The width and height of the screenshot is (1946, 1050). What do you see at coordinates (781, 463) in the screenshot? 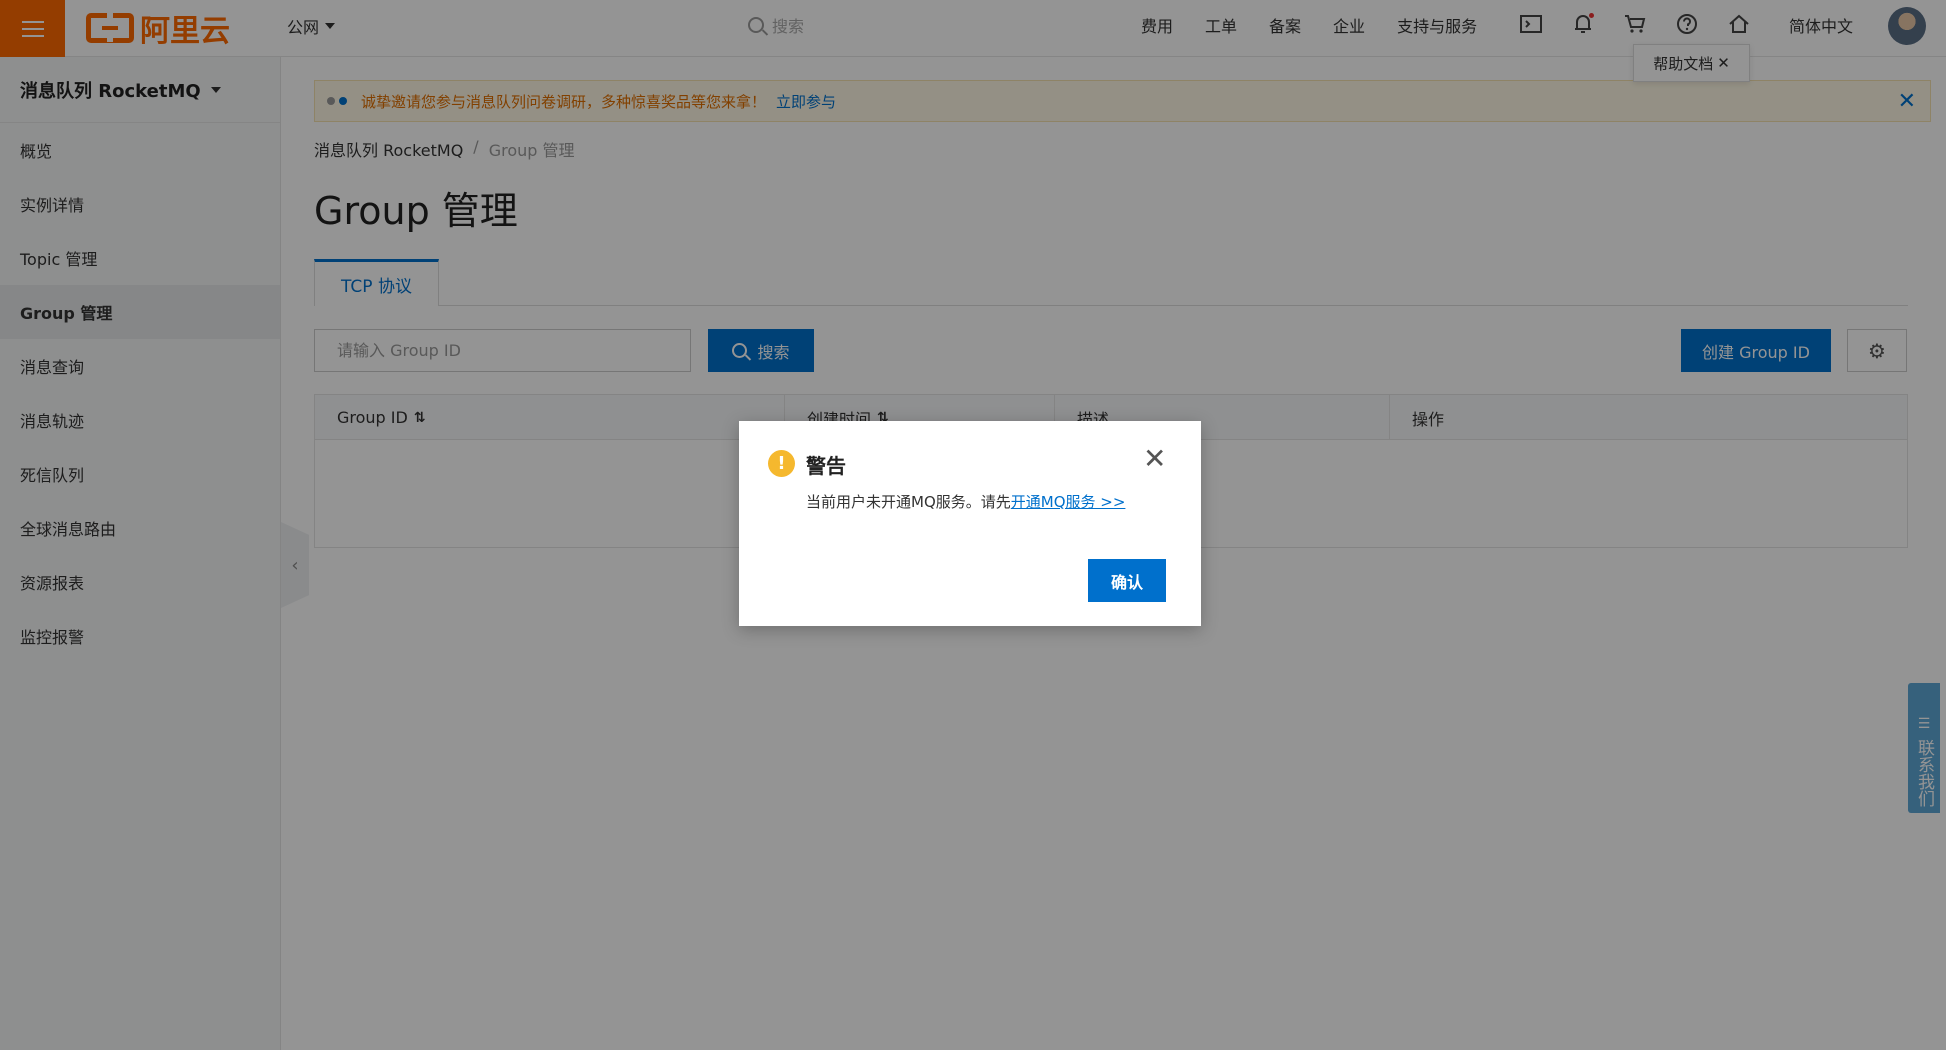
I see `warning-icon: !` at bounding box center [781, 463].